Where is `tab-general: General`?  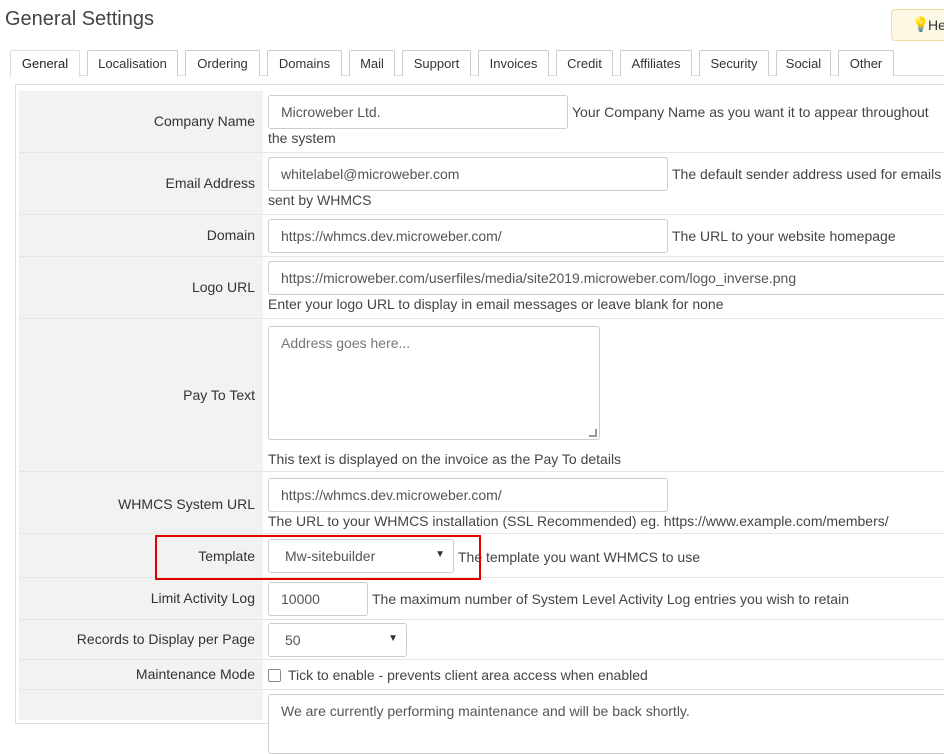
tab-general: General is located at coordinates (45, 63).